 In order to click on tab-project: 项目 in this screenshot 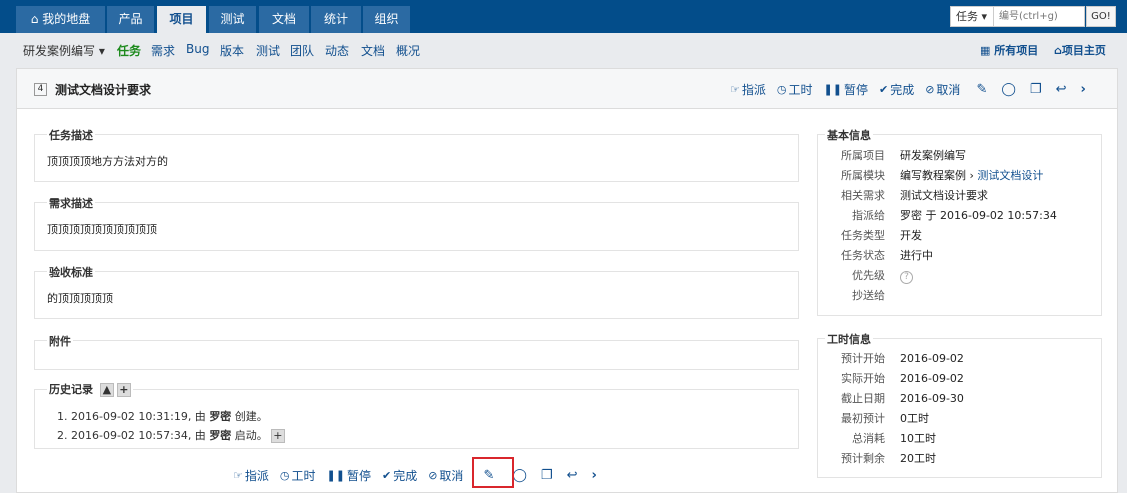, I will do `click(181, 19)`.